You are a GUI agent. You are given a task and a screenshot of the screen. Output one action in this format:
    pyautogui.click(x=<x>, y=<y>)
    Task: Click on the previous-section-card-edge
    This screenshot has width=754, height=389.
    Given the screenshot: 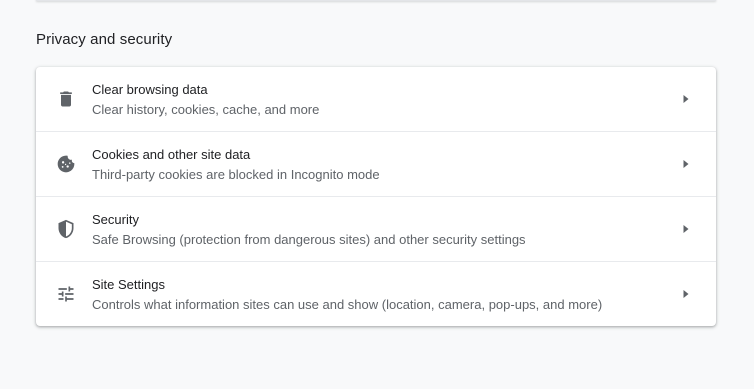 What is the action you would take?
    pyautogui.click(x=376, y=0)
    